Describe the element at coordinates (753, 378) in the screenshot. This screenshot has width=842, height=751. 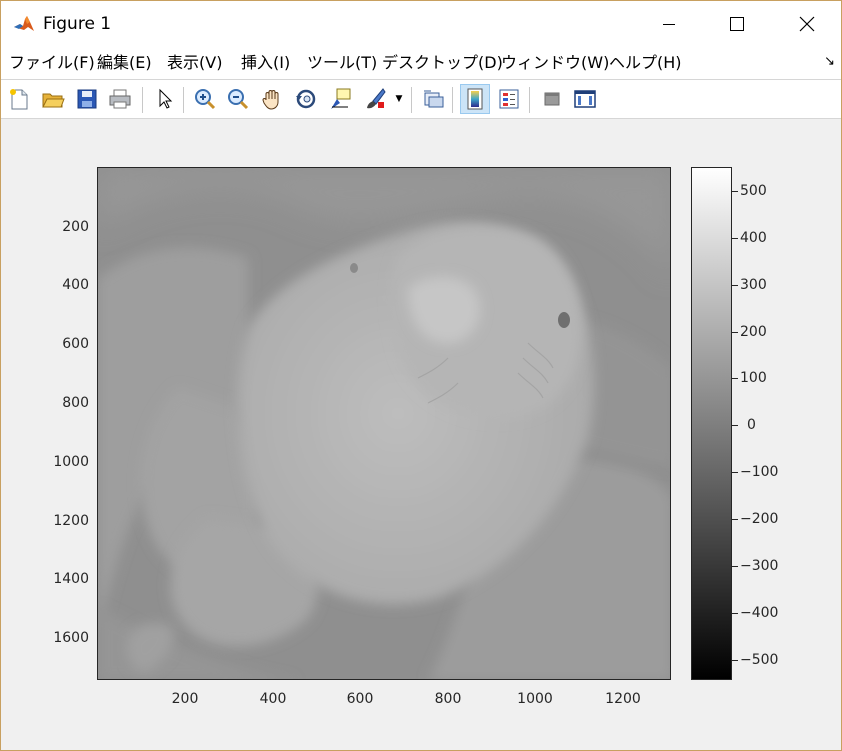
I see `colorbar-tick-label: 100` at that location.